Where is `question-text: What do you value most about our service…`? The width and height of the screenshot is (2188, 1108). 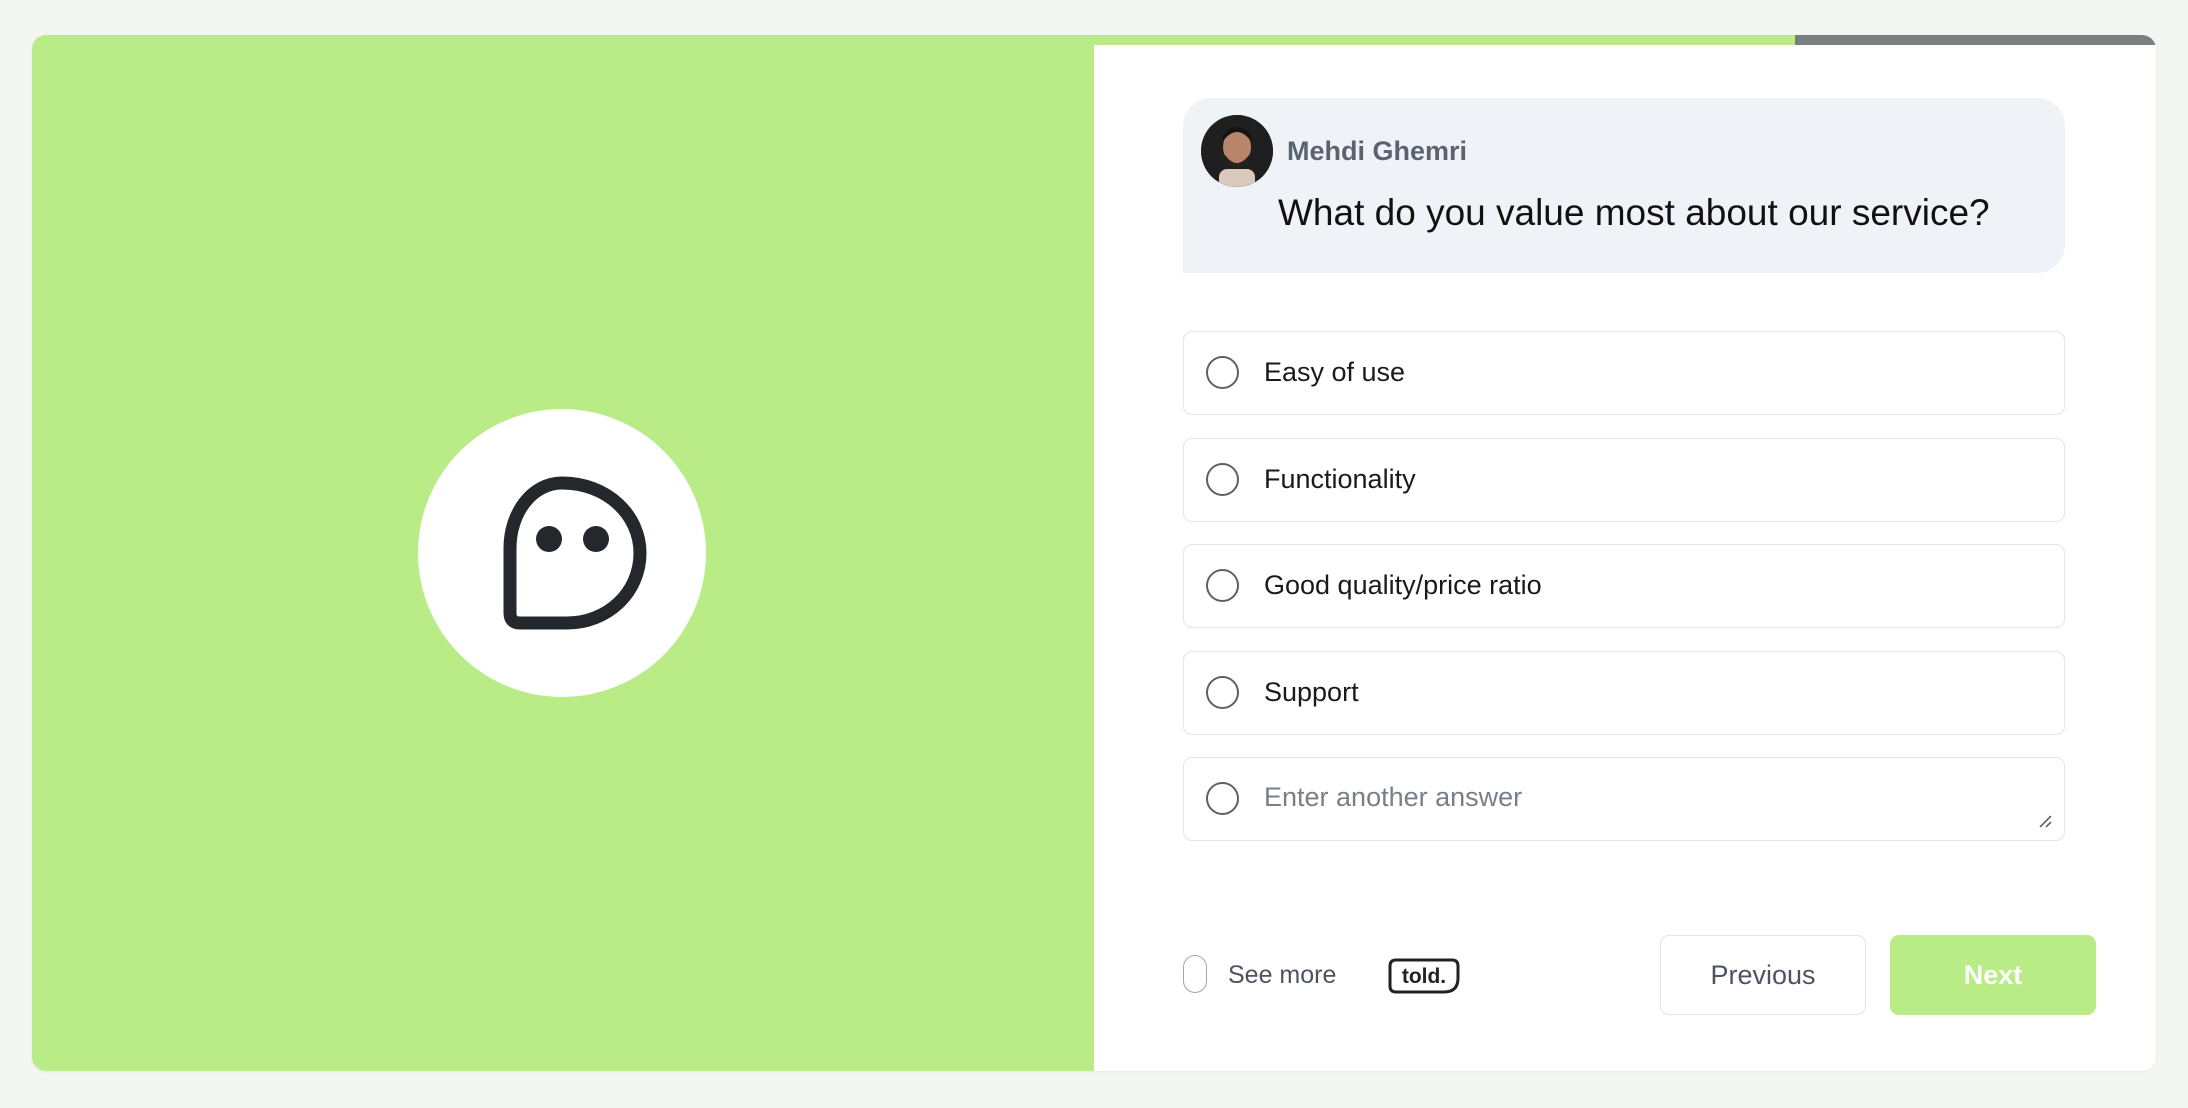 question-text: What do you value most about our service… is located at coordinates (1634, 212).